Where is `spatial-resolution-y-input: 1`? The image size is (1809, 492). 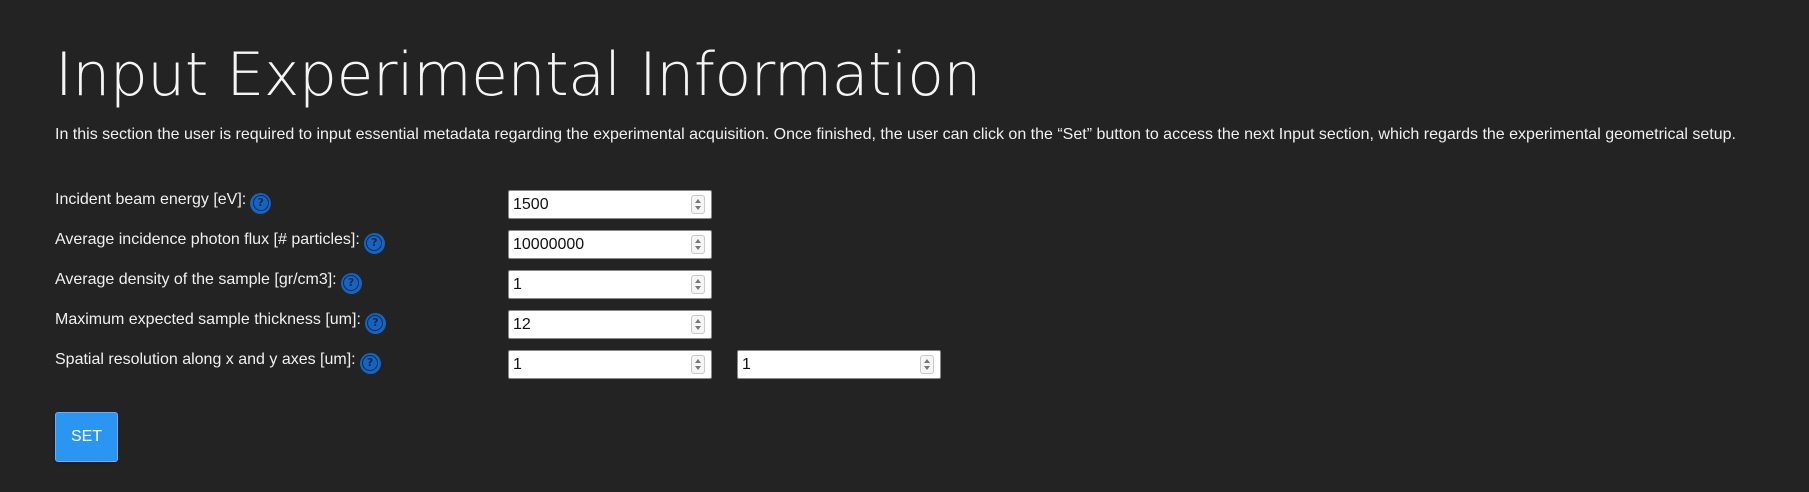 spatial-resolution-y-input: 1 is located at coordinates (839, 364).